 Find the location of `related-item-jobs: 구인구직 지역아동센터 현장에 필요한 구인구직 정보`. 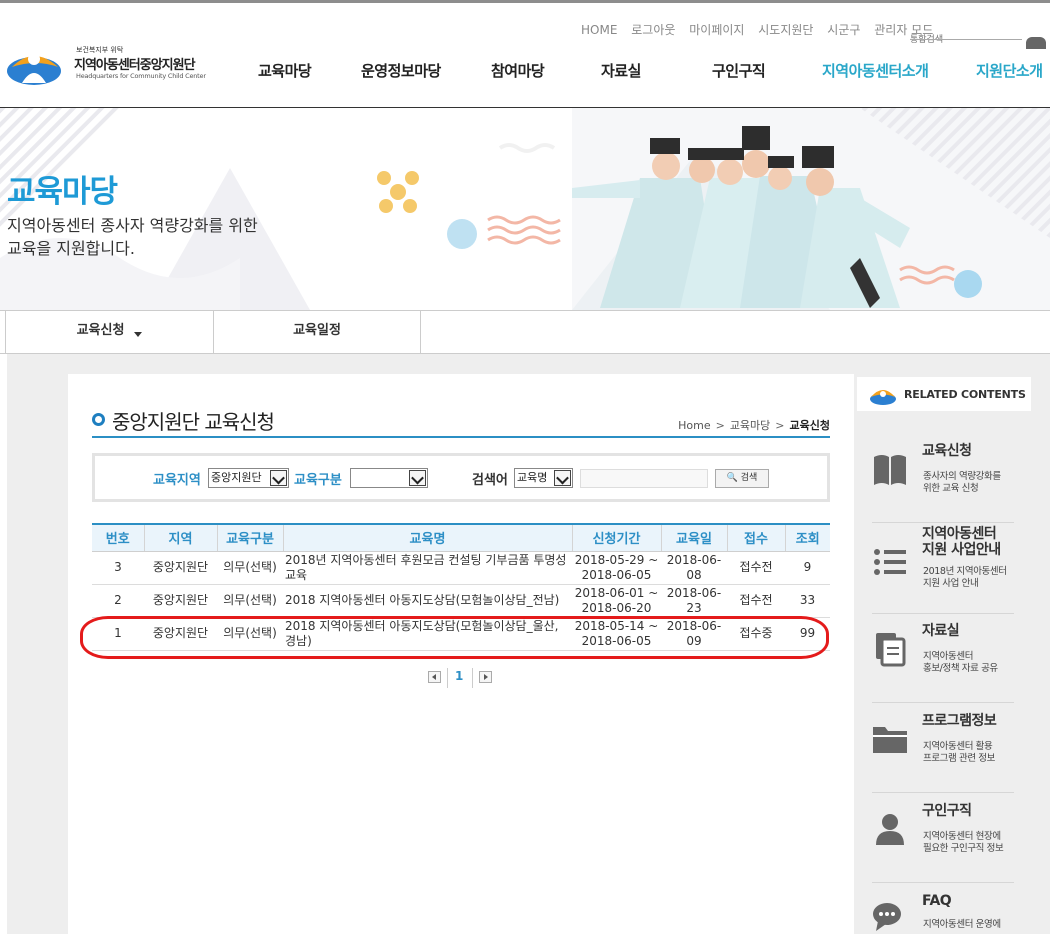

related-item-jobs: 구인구직 지역아동센터 현장에 필요한 구인구직 정보 is located at coordinates (943, 843).